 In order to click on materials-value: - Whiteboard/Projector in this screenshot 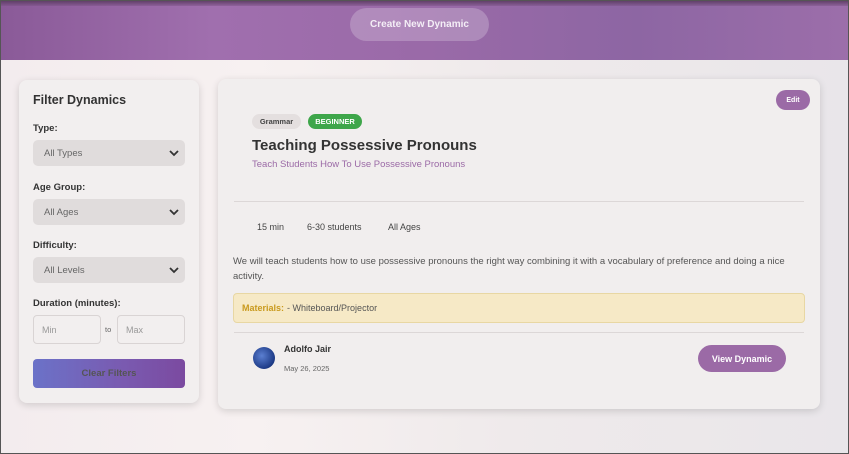, I will do `click(332, 308)`.